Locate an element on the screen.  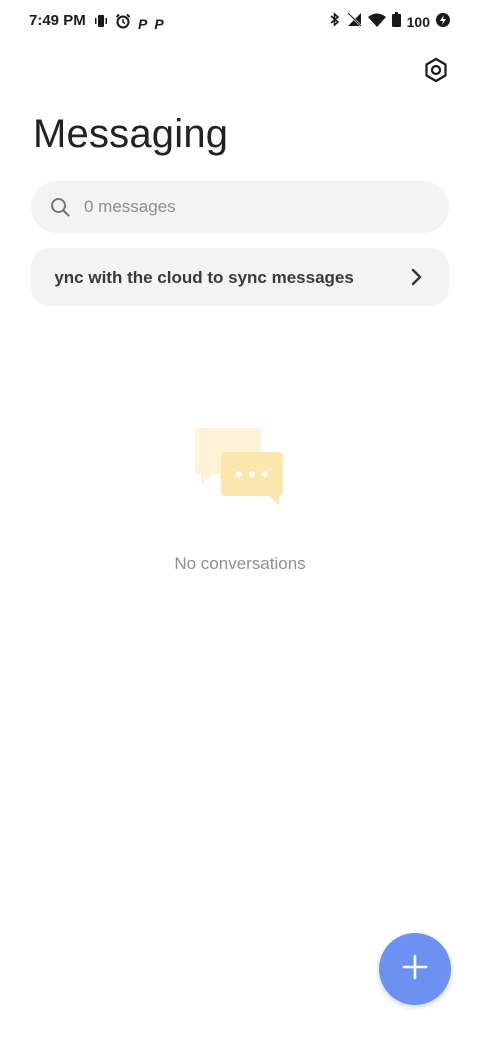
battery-icon is located at coordinates (396, 22).